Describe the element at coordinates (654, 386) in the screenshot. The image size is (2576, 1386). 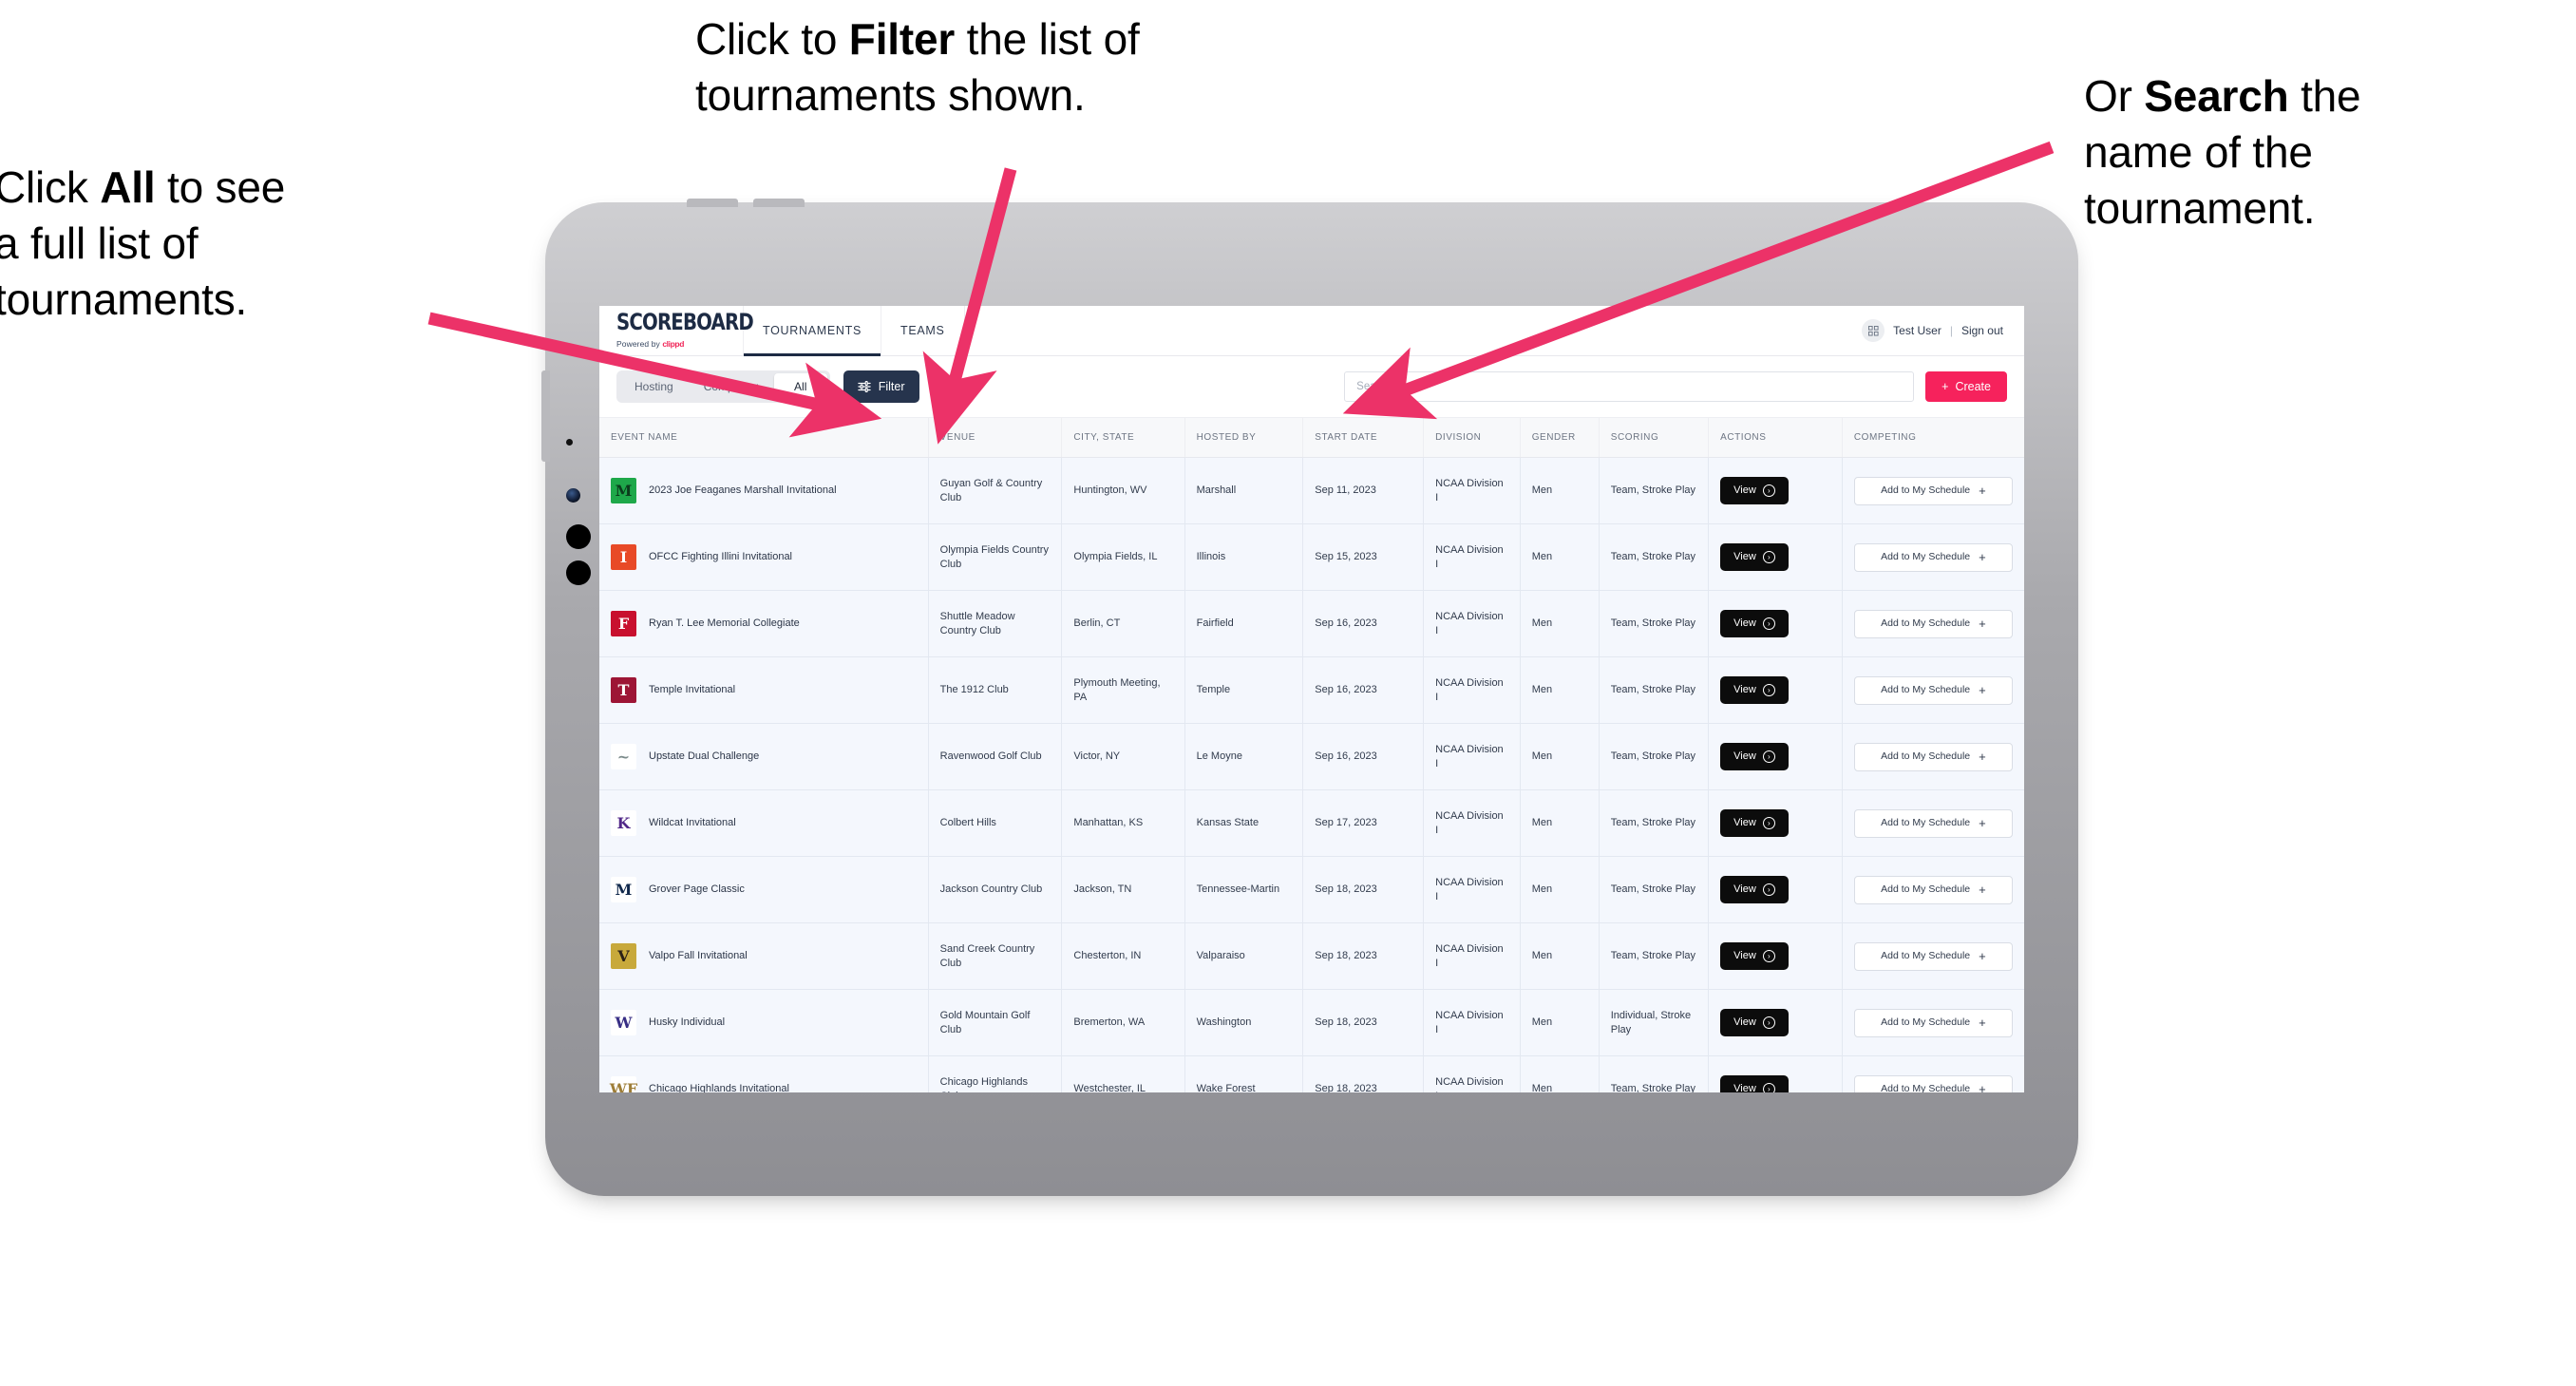
I see `segment-hosting: Hosting` at that location.